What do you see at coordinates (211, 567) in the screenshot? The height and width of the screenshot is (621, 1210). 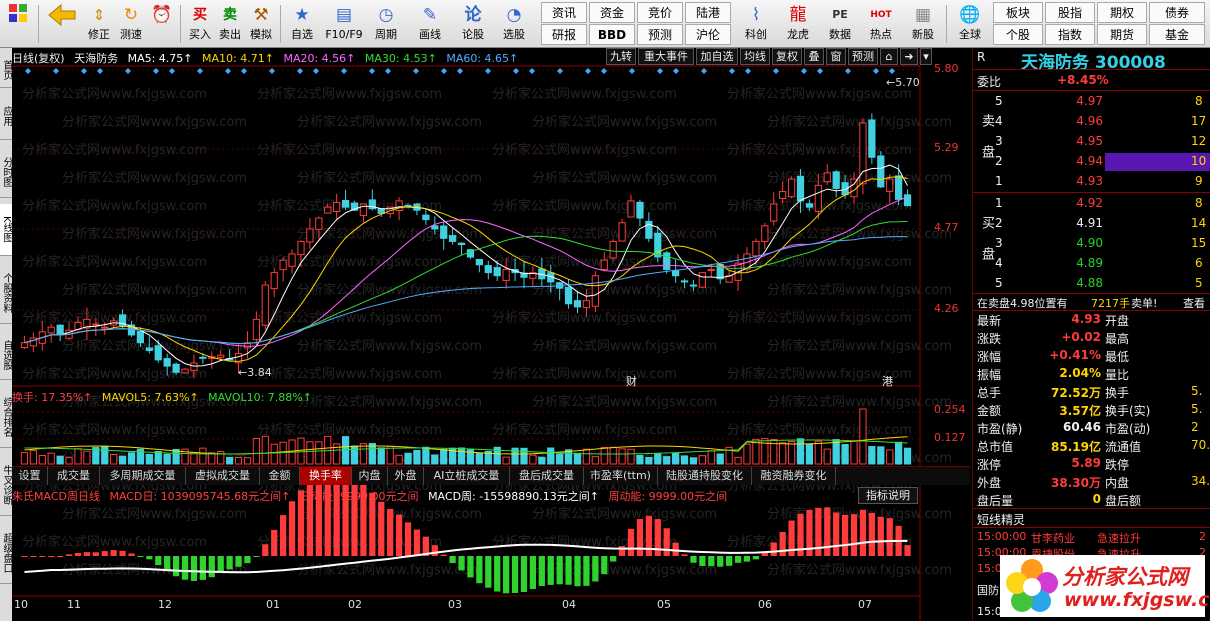 I see `macd-bar` at bounding box center [211, 567].